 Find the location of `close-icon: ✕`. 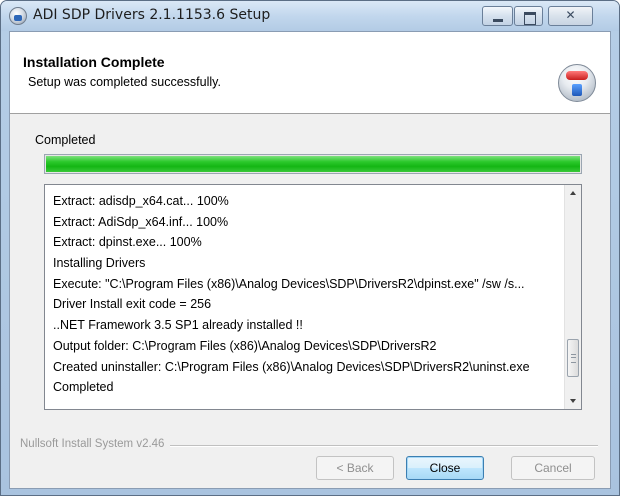

close-icon: ✕ is located at coordinates (570, 15).